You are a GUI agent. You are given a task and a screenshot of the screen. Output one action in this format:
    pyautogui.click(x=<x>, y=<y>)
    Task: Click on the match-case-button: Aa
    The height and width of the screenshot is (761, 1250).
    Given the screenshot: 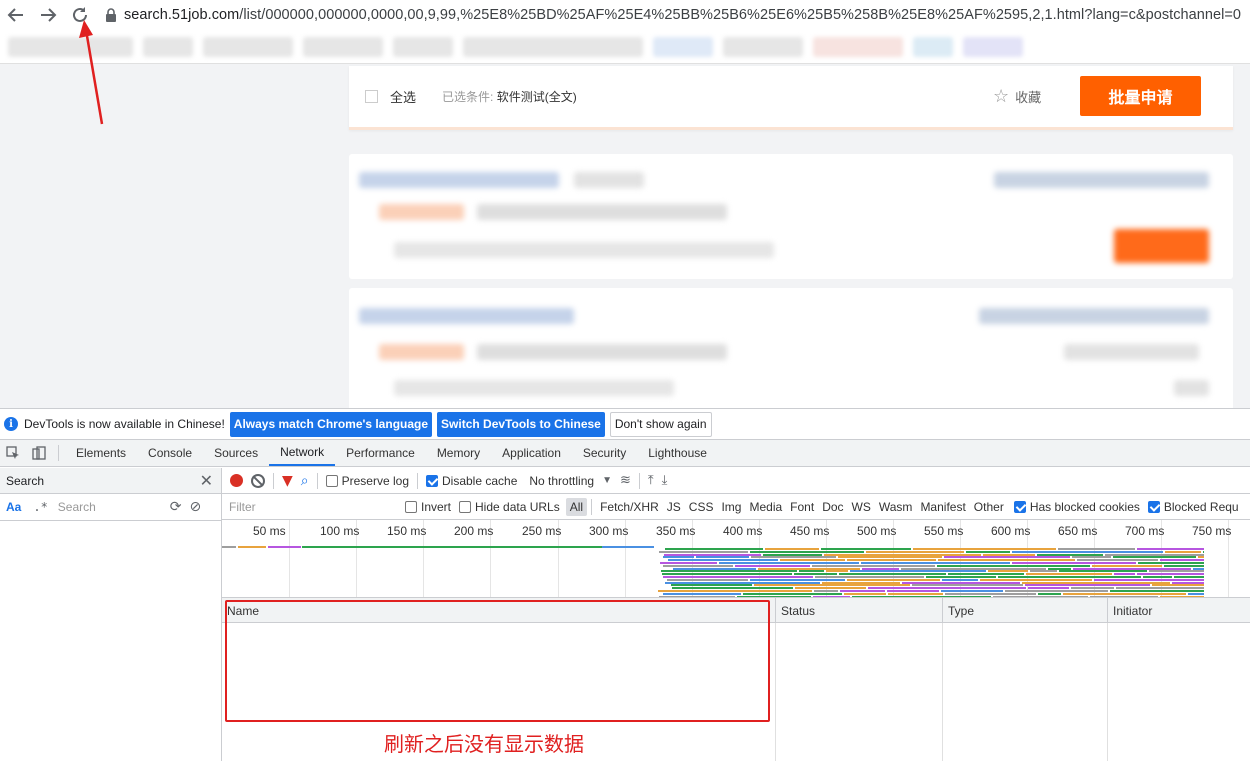 What is the action you would take?
    pyautogui.click(x=13, y=507)
    